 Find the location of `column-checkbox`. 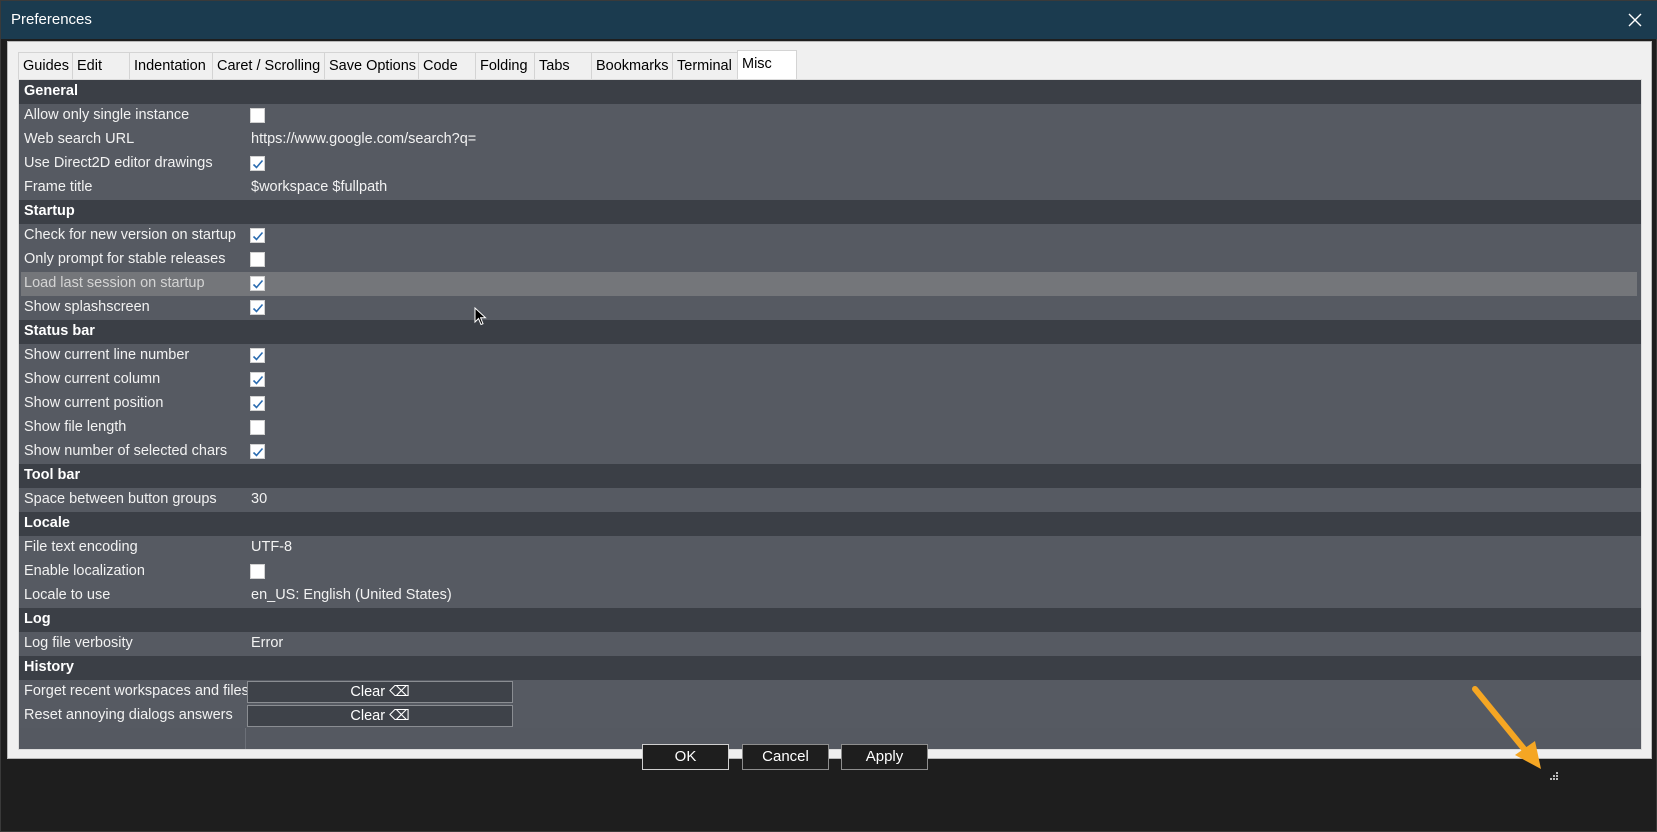

column-checkbox is located at coordinates (257, 379).